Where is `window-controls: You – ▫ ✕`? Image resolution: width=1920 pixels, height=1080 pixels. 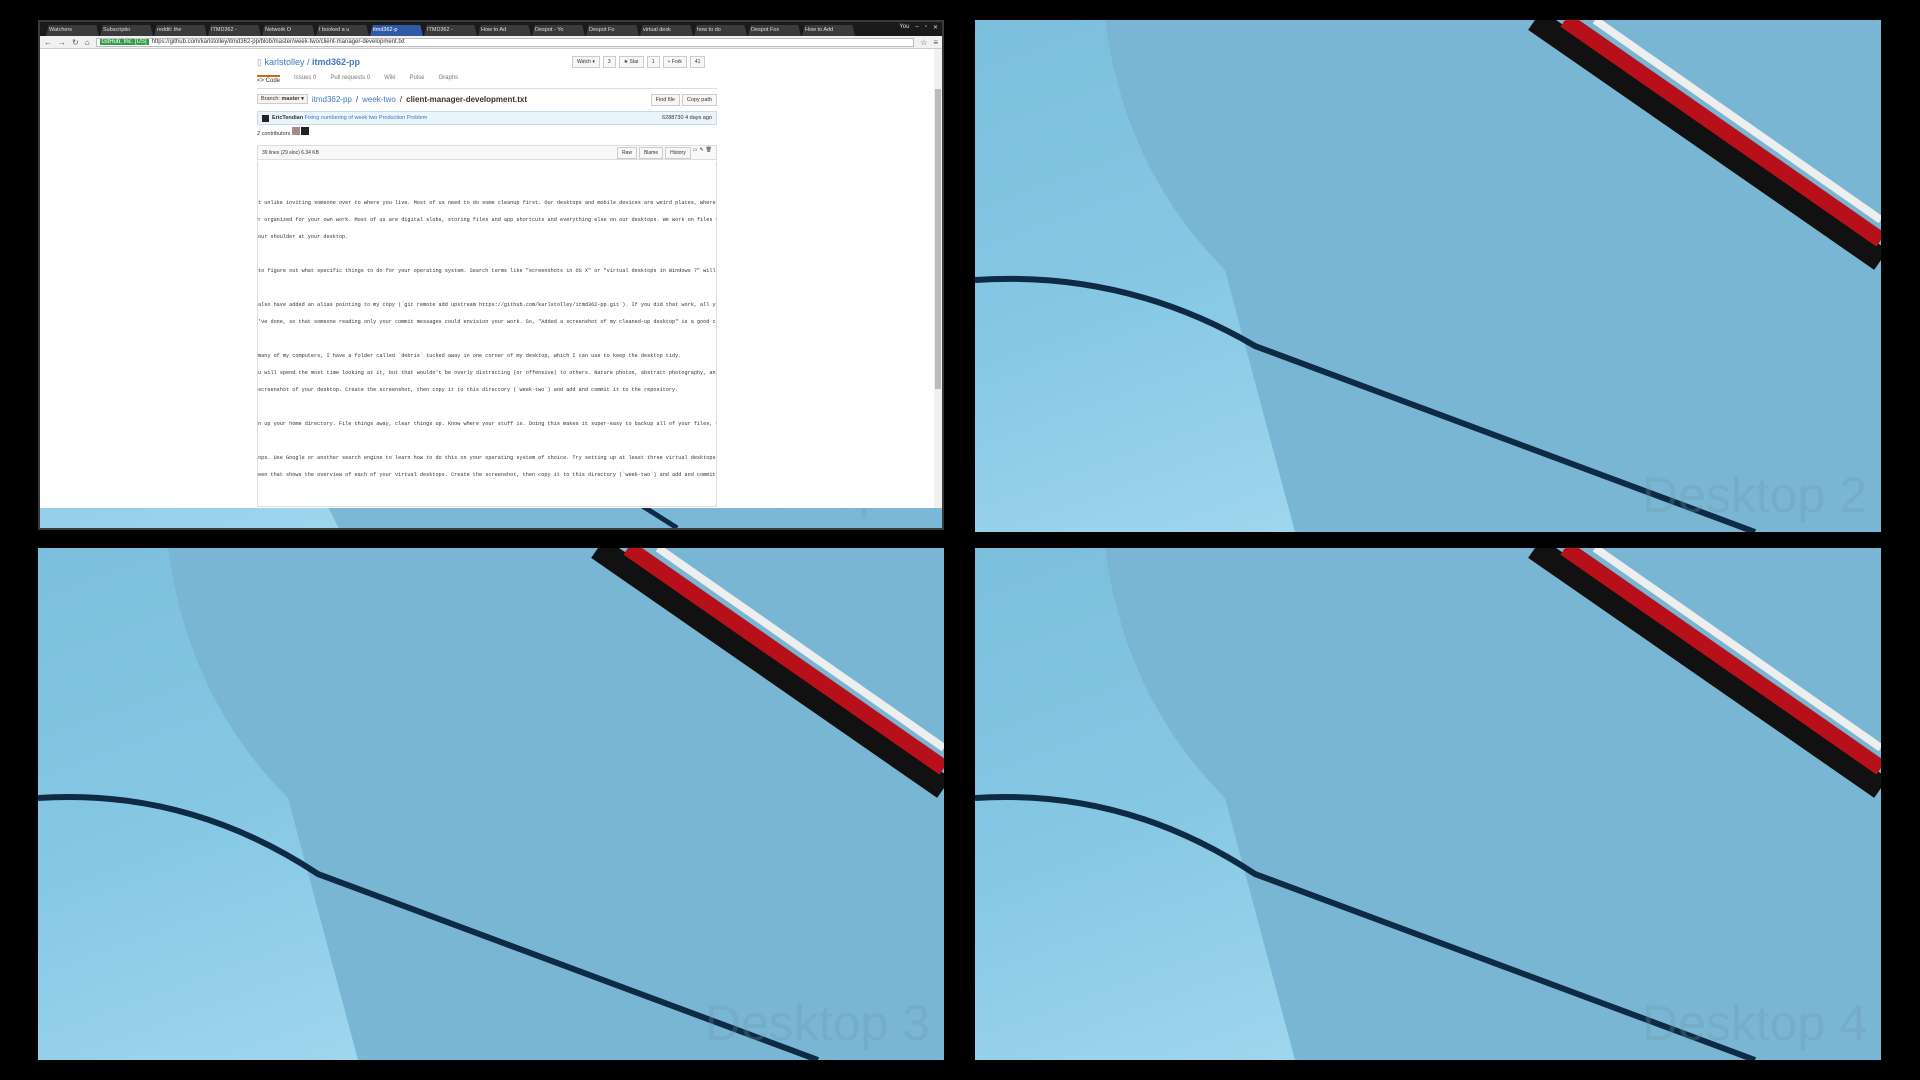 window-controls: You – ▫ ✕ is located at coordinates (918, 27).